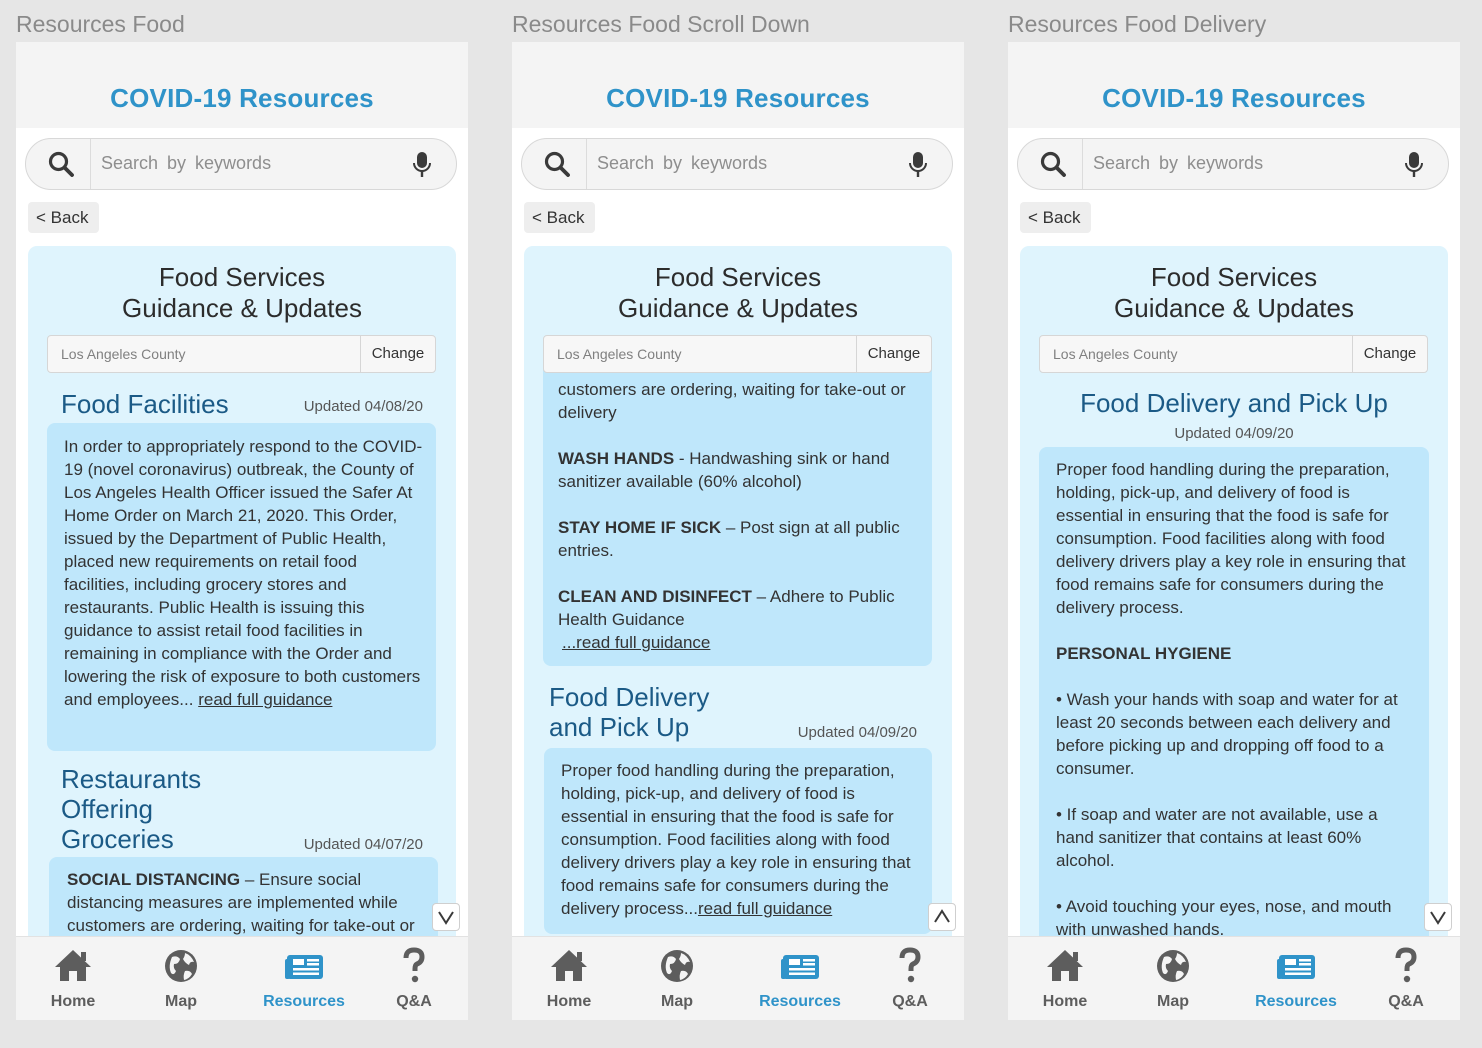  What do you see at coordinates (629, 697) in the screenshot?
I see `section-title-line: Food Delivery` at bounding box center [629, 697].